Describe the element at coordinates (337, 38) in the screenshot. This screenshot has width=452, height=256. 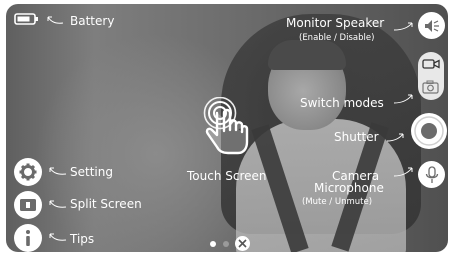
I see `monitor-speaker-sub-label: (Enable / Disable)` at that location.